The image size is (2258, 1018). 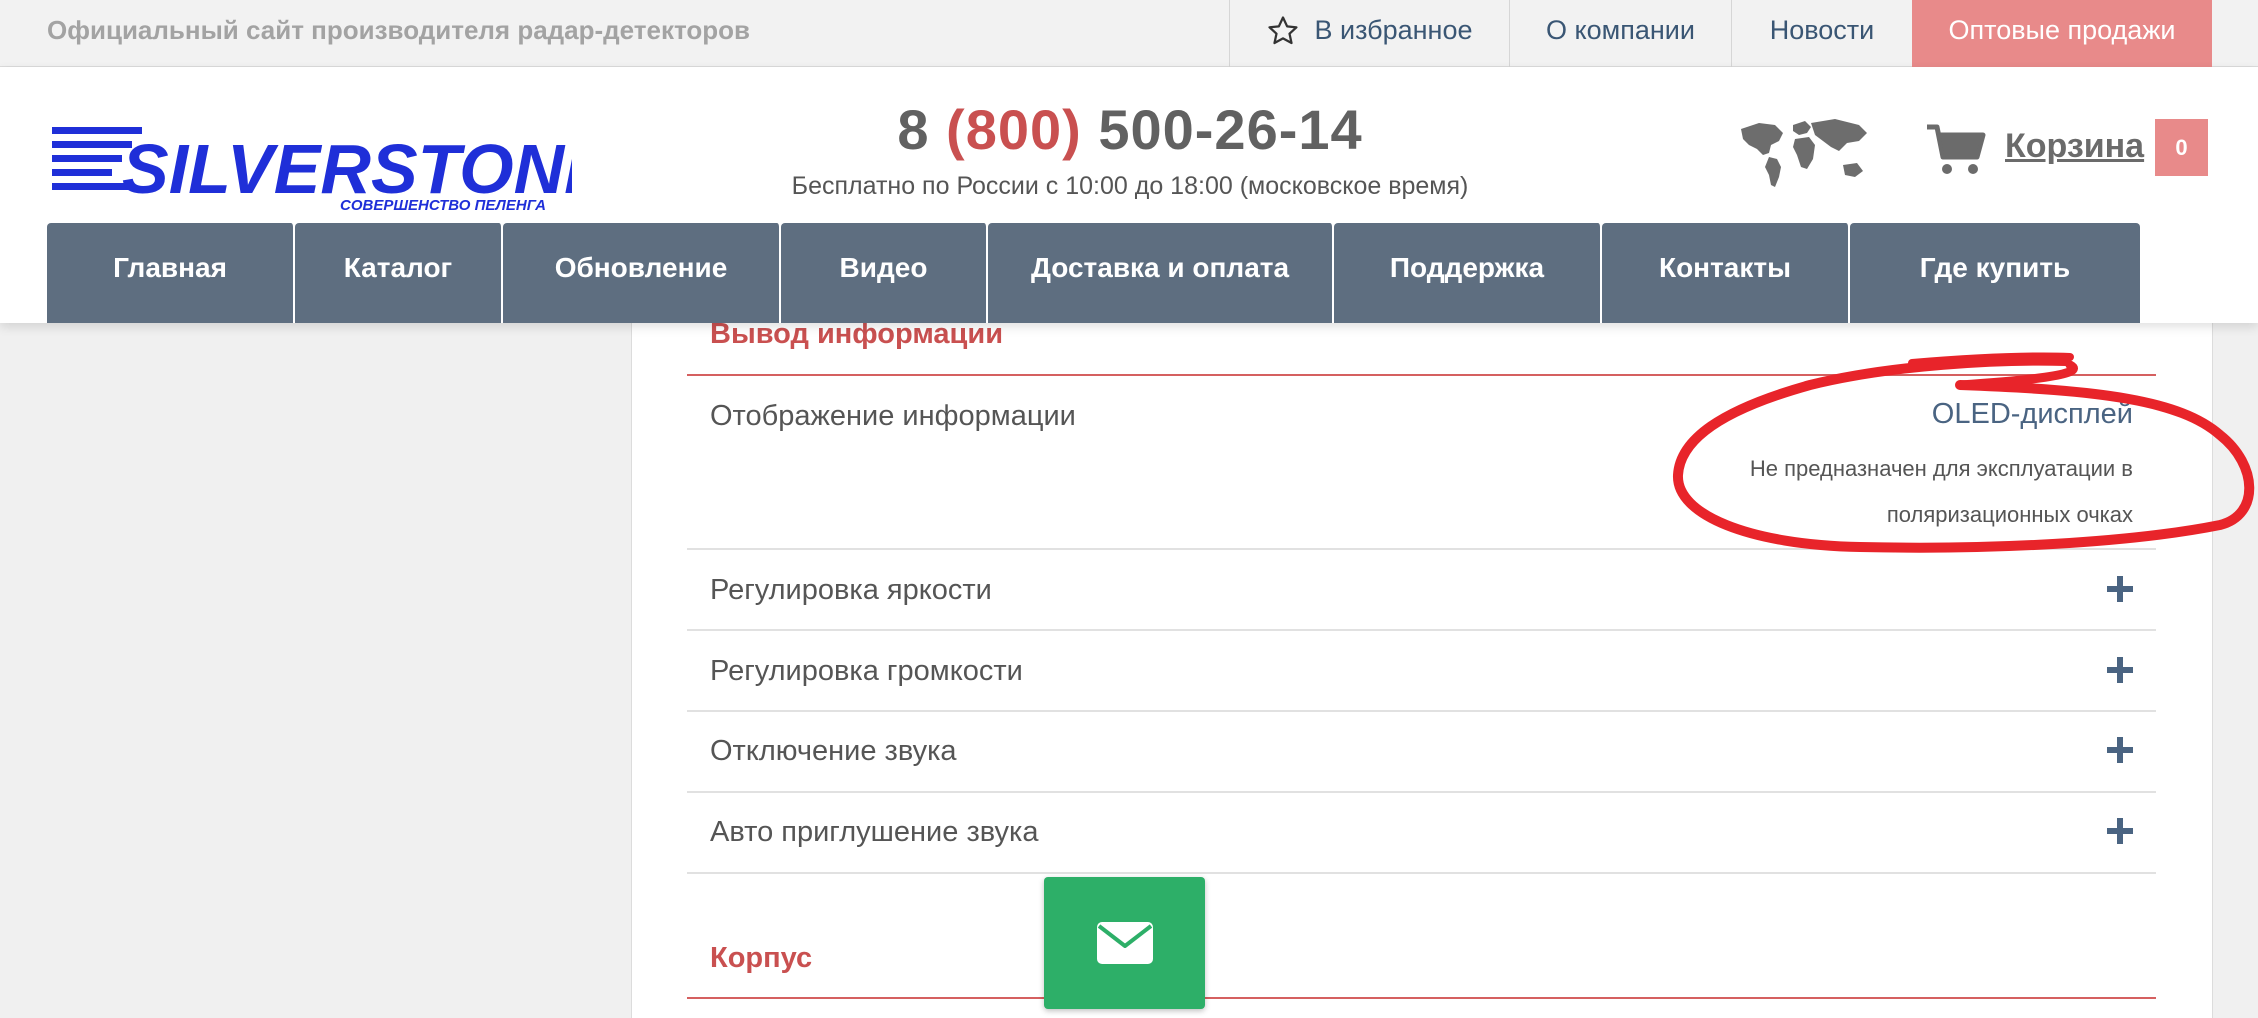 I want to click on cart-link: Корзина, so click(x=2074, y=146).